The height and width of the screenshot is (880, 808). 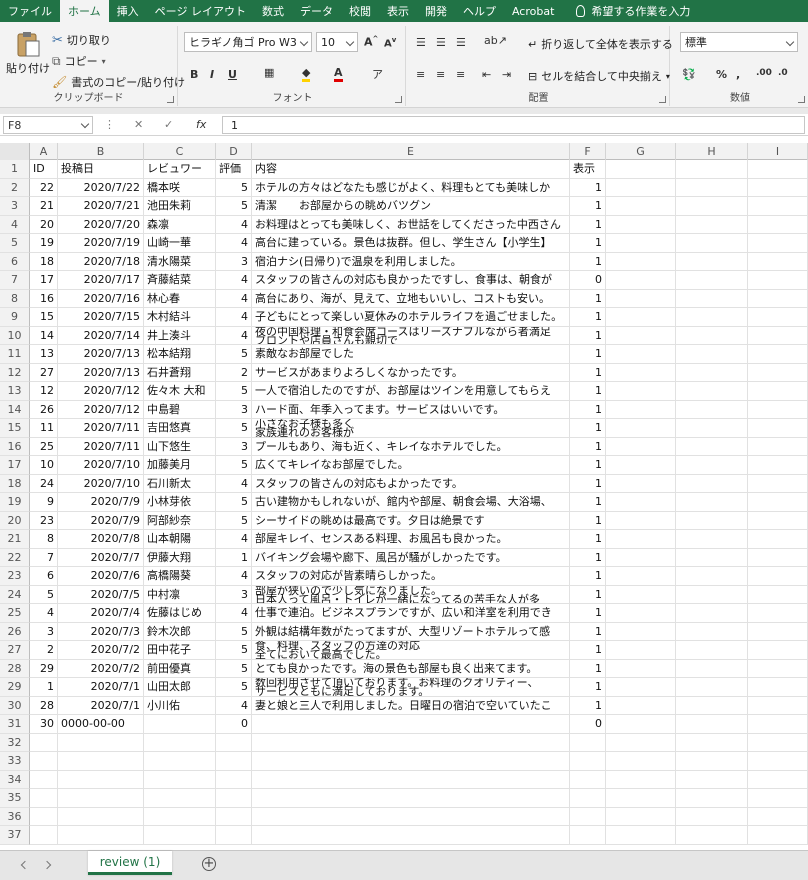 I want to click on underline-button: U, so click(x=232, y=74).